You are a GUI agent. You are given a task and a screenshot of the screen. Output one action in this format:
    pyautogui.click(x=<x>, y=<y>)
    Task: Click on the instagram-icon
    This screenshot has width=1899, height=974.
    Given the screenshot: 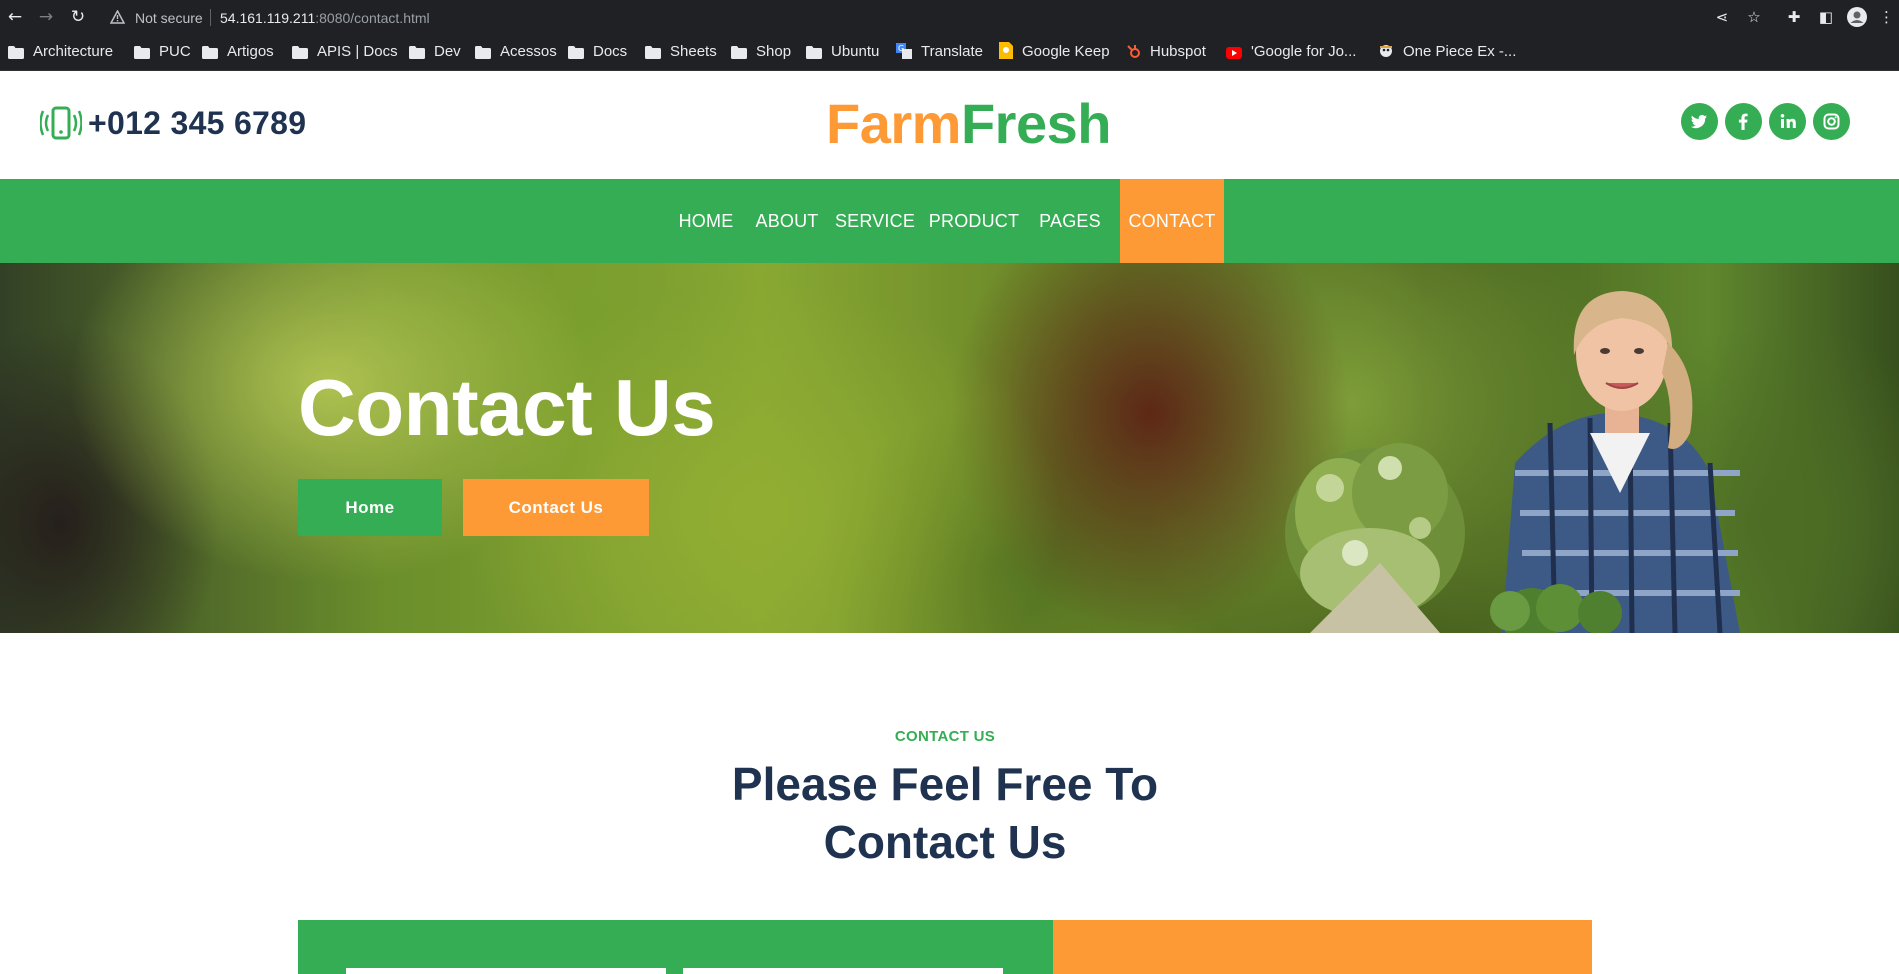 What is the action you would take?
    pyautogui.click(x=1831, y=121)
    